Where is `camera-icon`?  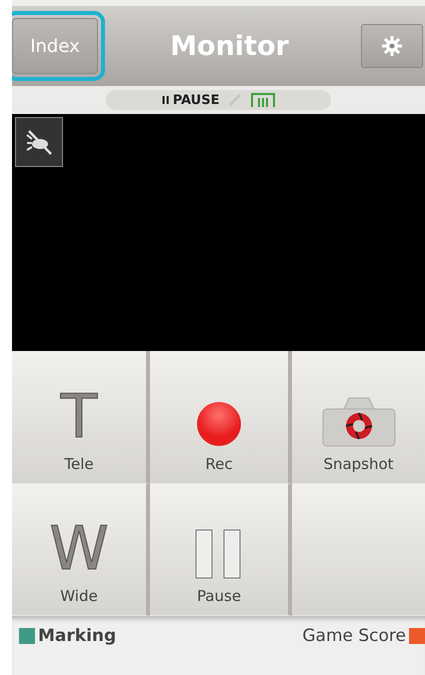
camera-icon is located at coordinates (359, 420).